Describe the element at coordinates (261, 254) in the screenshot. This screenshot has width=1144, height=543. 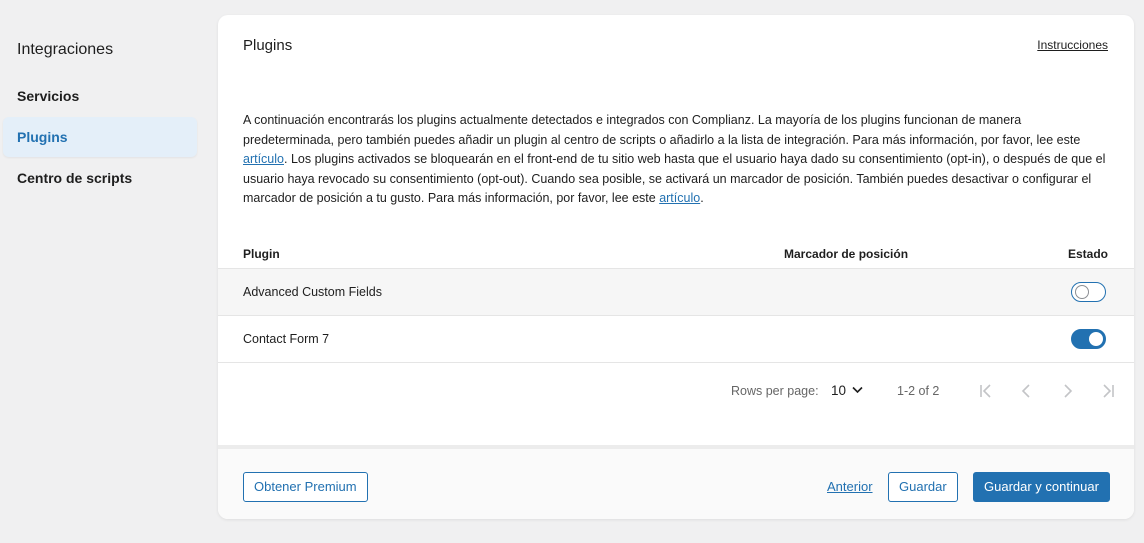
I see `column-header-plugin: Plugin` at that location.